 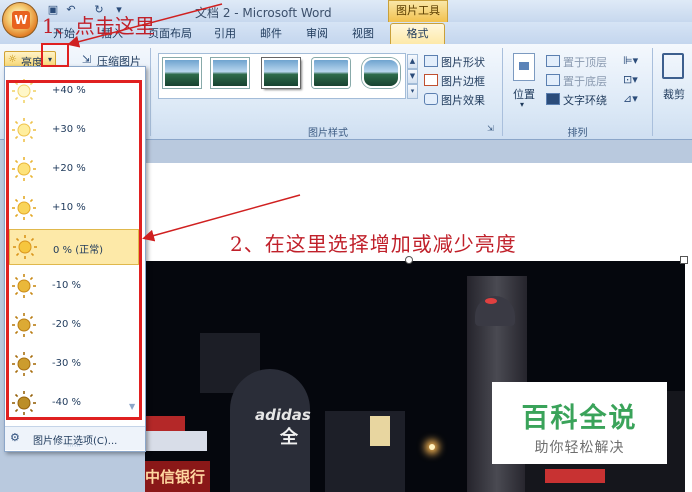 What do you see at coordinates (221, 218) in the screenshot?
I see `arrow-step2` at bounding box center [221, 218].